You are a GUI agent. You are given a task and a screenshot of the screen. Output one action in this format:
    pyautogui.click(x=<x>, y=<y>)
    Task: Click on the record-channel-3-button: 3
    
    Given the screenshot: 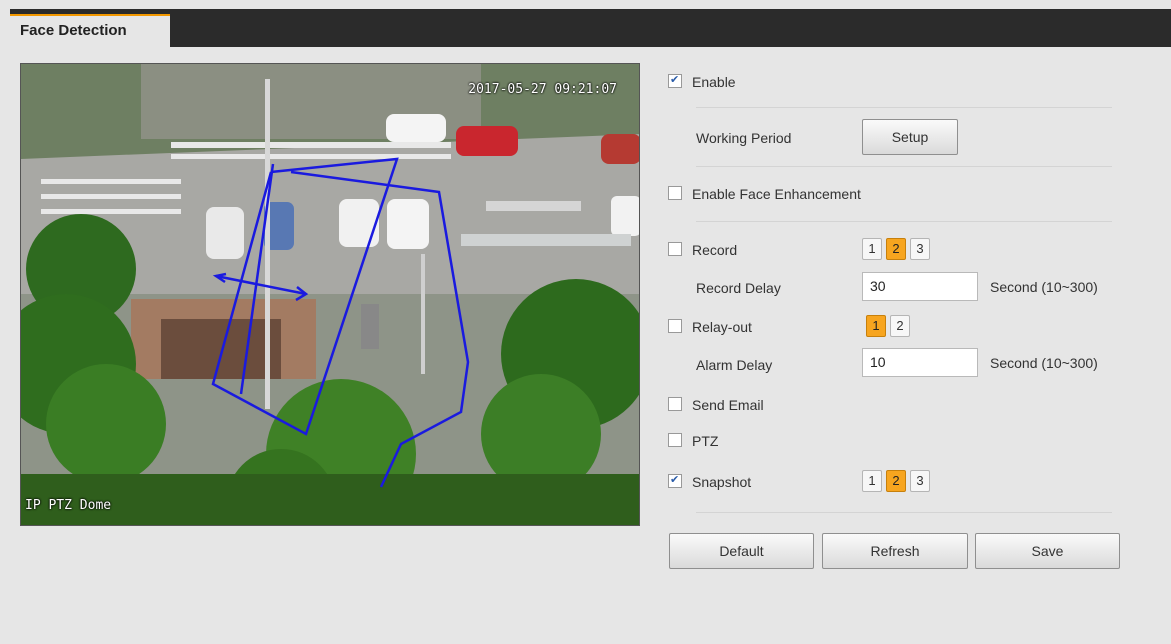 What is the action you would take?
    pyautogui.click(x=920, y=249)
    